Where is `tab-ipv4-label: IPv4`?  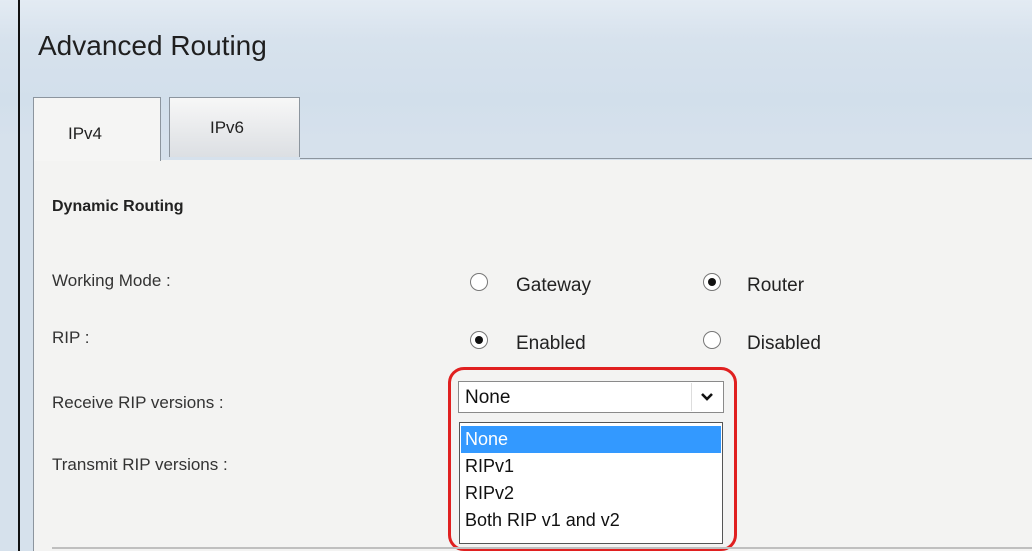
tab-ipv4-label: IPv4 is located at coordinates (85, 133).